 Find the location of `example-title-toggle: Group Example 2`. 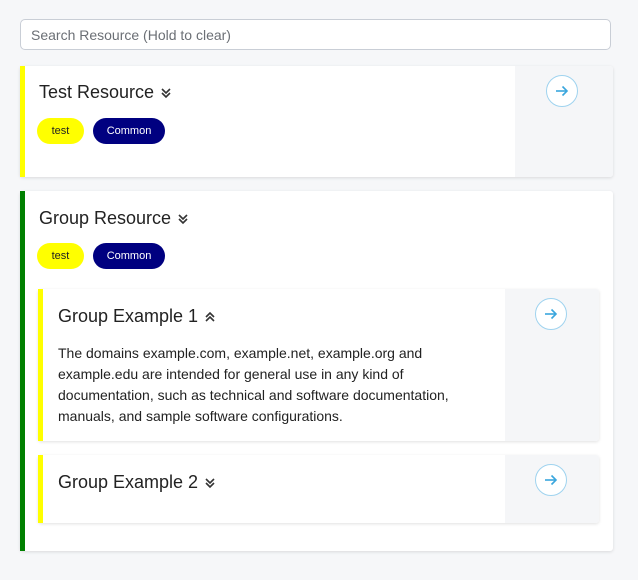

example-title-toggle: Group Example 2 is located at coordinates (137, 482).